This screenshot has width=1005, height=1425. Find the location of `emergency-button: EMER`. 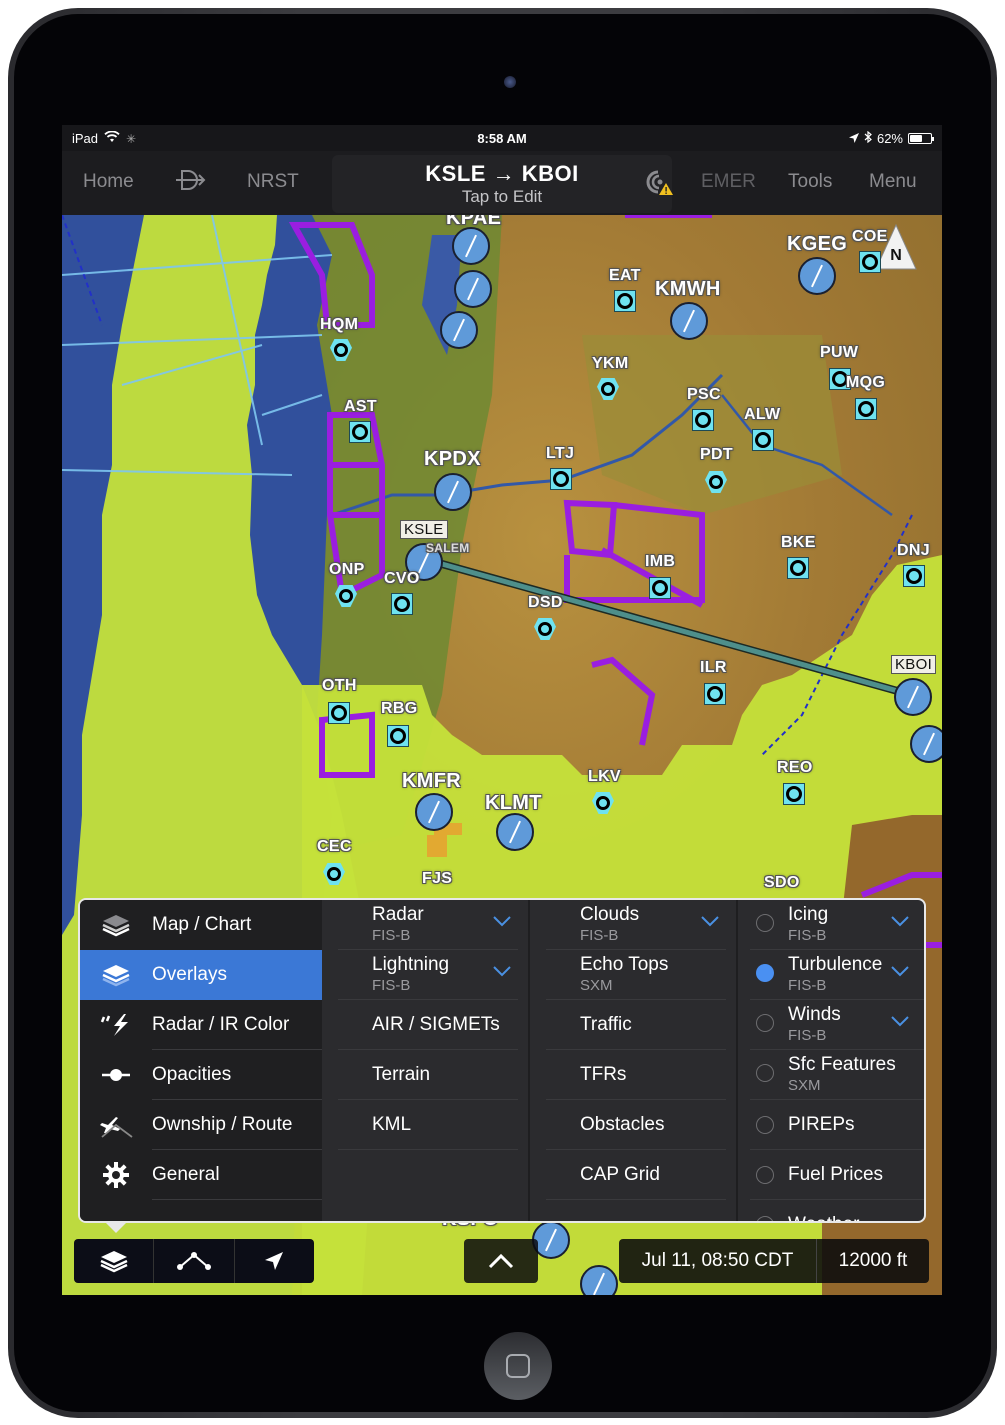

emergency-button: EMER is located at coordinates (728, 182).